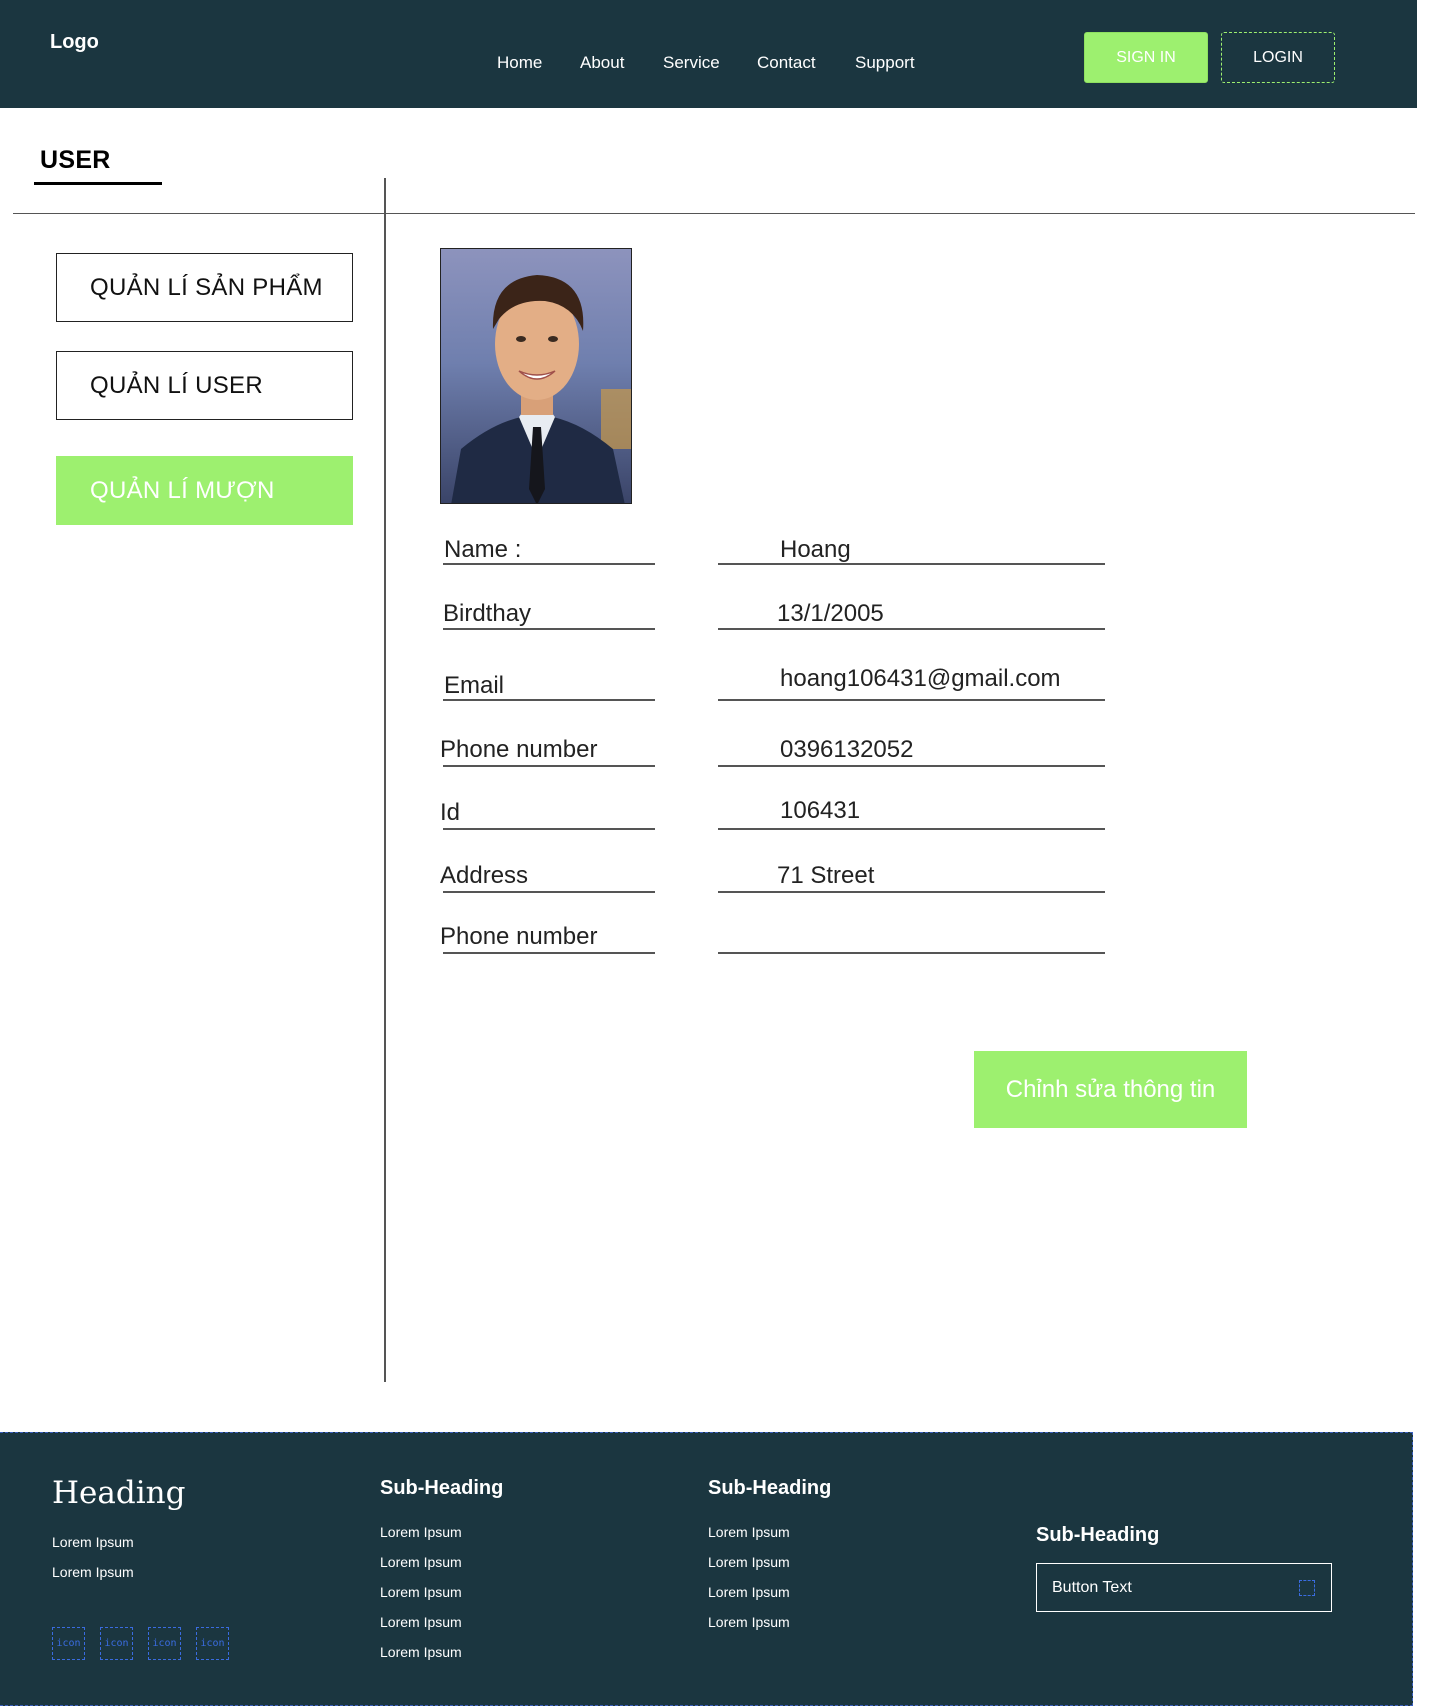 This screenshot has width=1440, height=1706. What do you see at coordinates (920, 678) in the screenshot?
I see `email-value: hoang106431@gmail.com` at bounding box center [920, 678].